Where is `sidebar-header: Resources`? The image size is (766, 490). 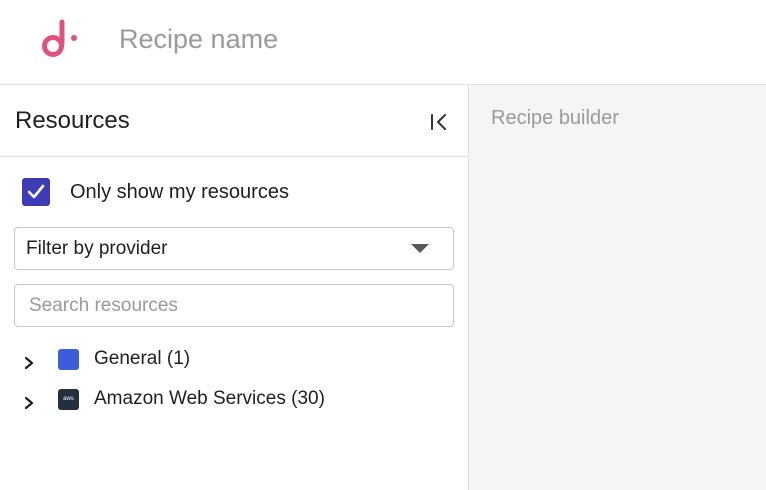
sidebar-header: Resources is located at coordinates (234, 121).